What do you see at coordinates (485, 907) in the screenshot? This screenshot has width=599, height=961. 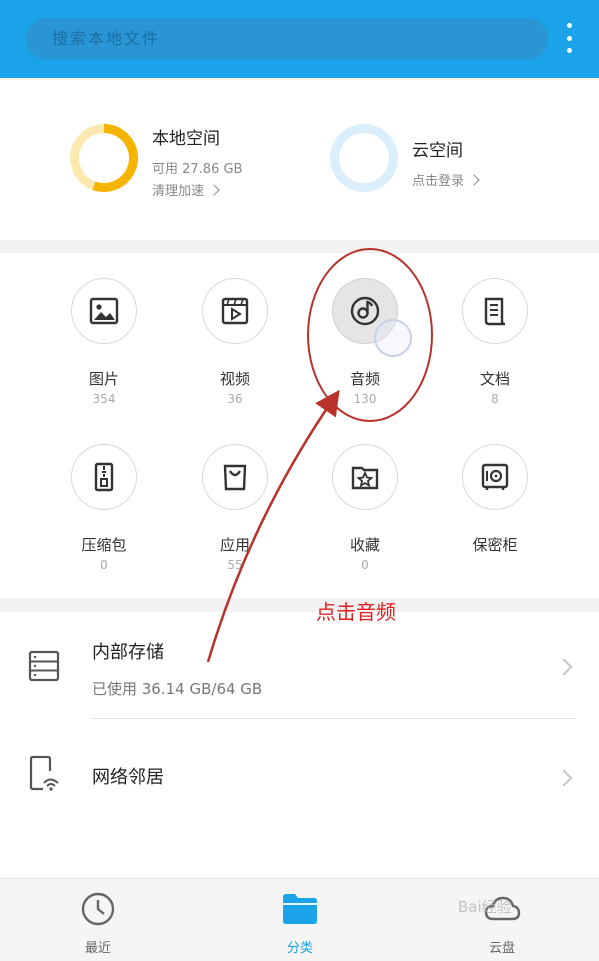 I see `watermark: Bai经验` at bounding box center [485, 907].